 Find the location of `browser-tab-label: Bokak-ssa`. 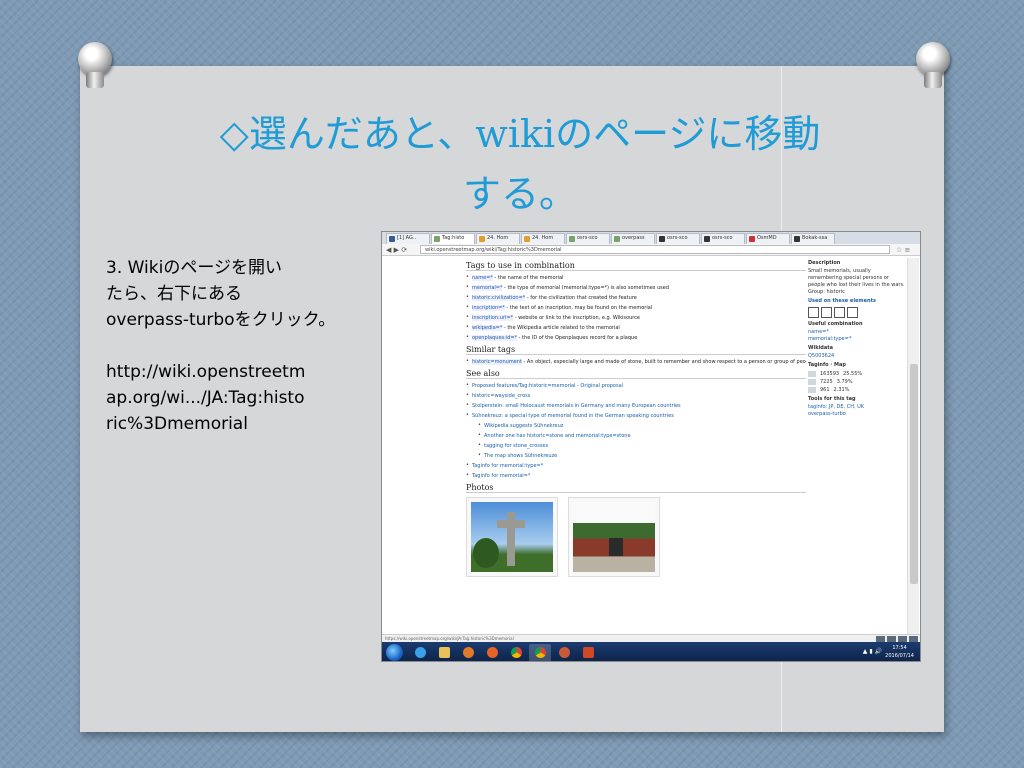

browser-tab-label: Bokak-ssa is located at coordinates (815, 238).